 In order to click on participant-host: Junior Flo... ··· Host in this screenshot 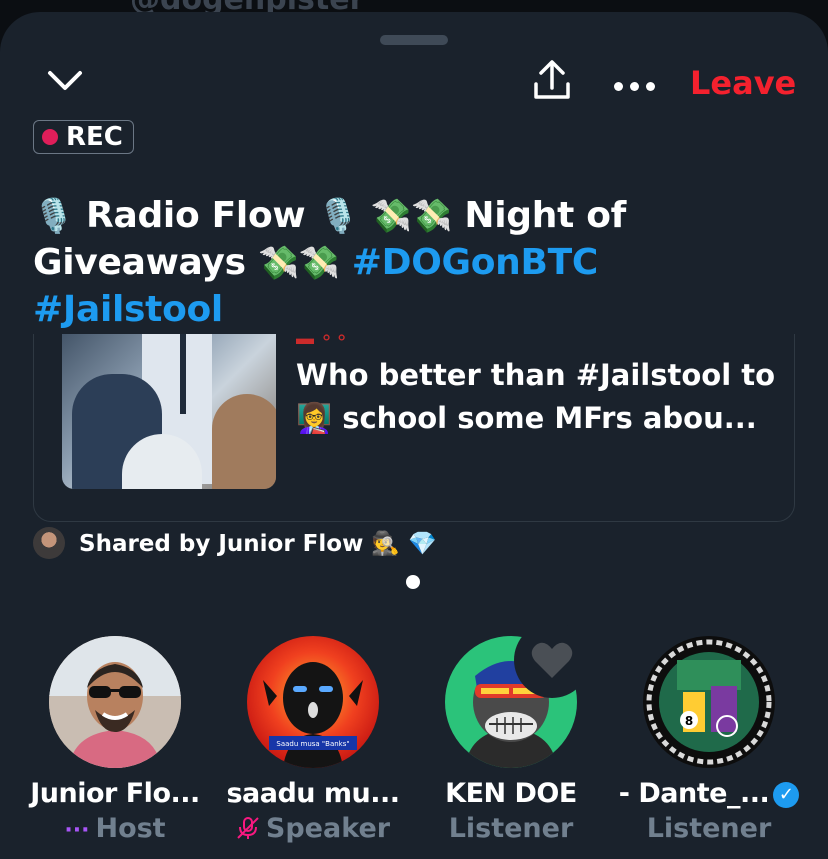, I will do `click(115, 740)`.